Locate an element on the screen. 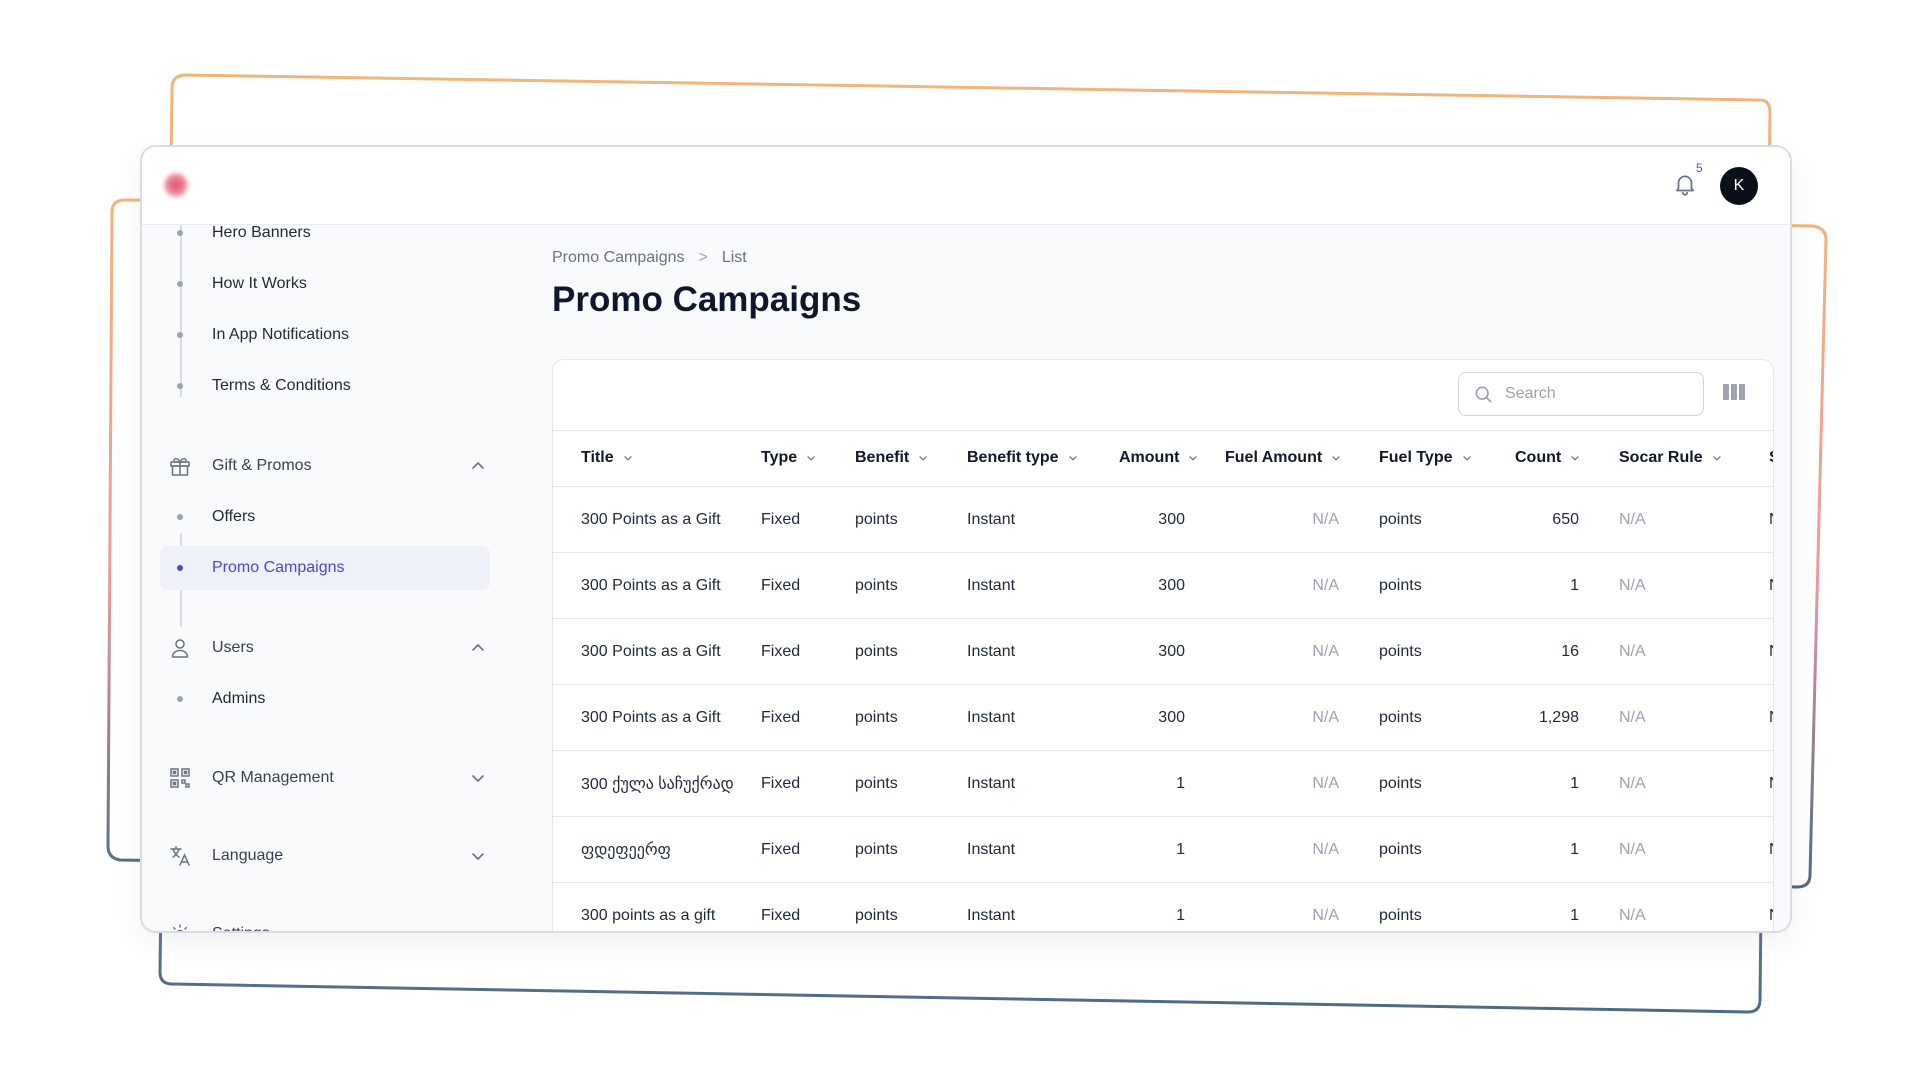  column-header-fuel-type: Fuel Type is located at coordinates (1419, 458).